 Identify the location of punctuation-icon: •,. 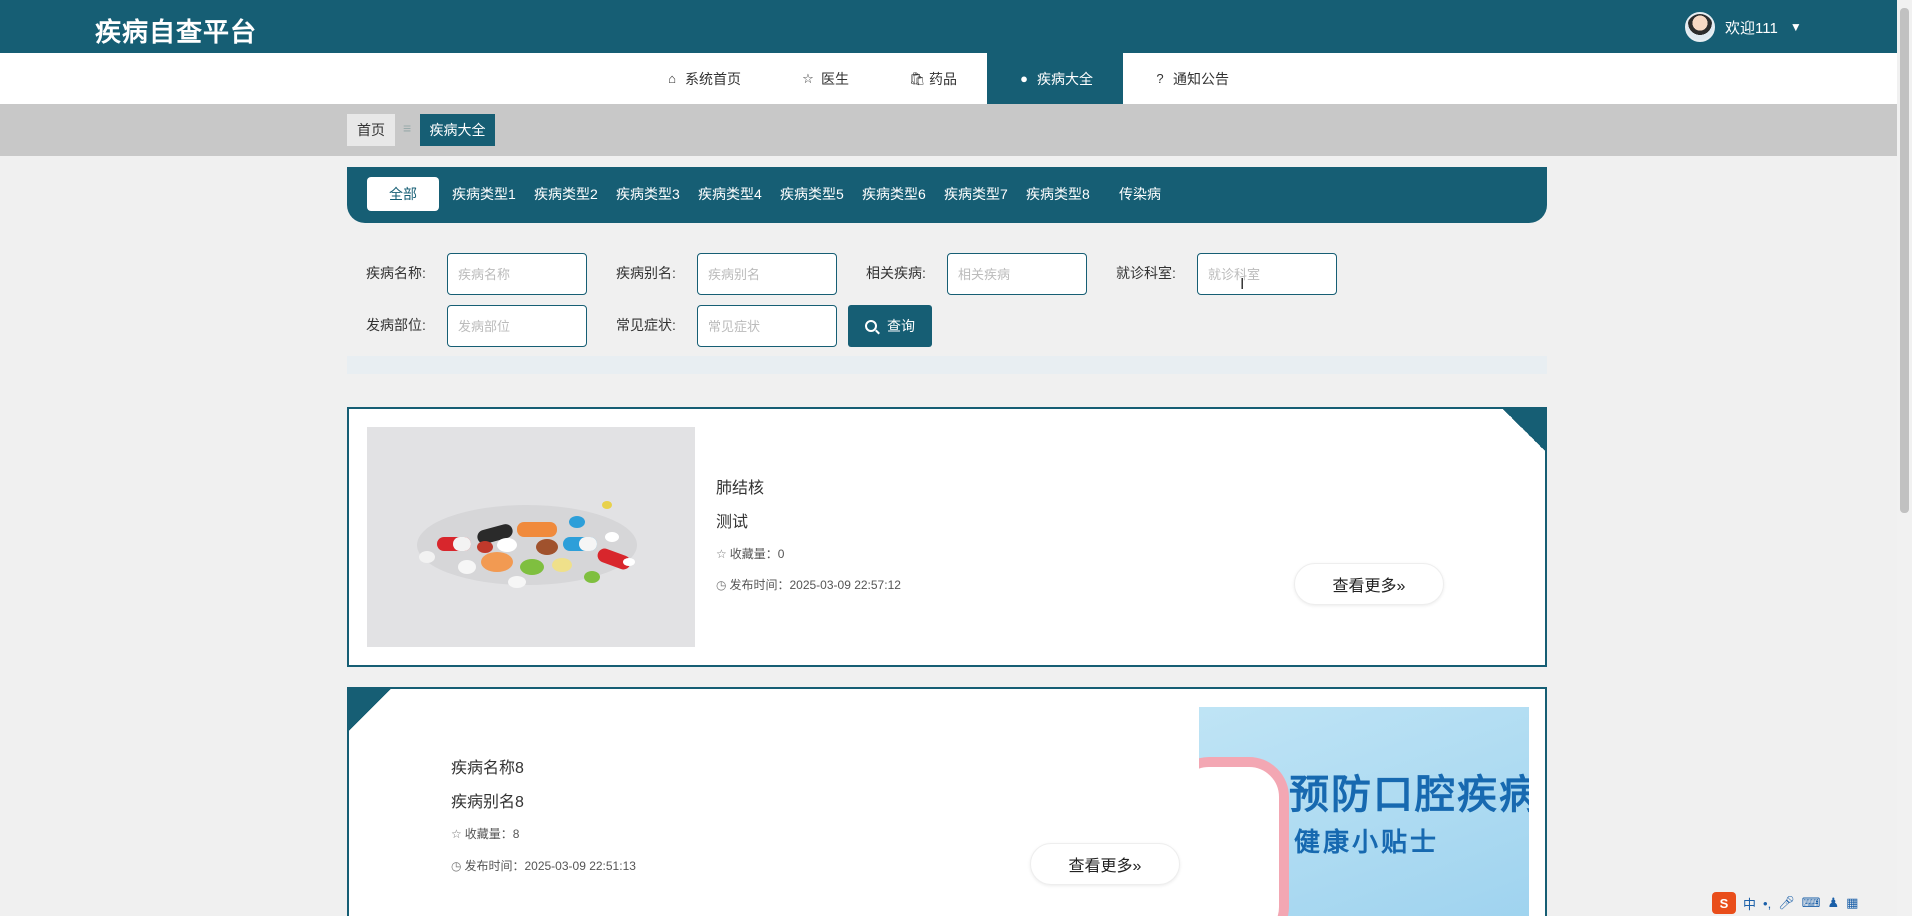
(1767, 903).